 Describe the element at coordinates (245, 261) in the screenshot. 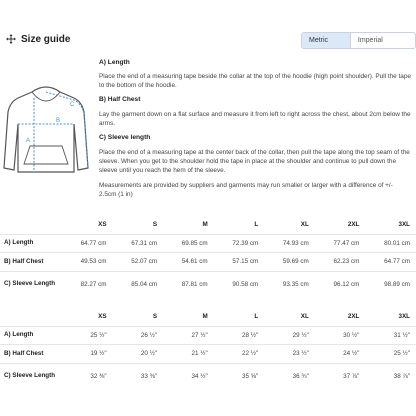

I see `table-cell: 57.15 cm` at that location.